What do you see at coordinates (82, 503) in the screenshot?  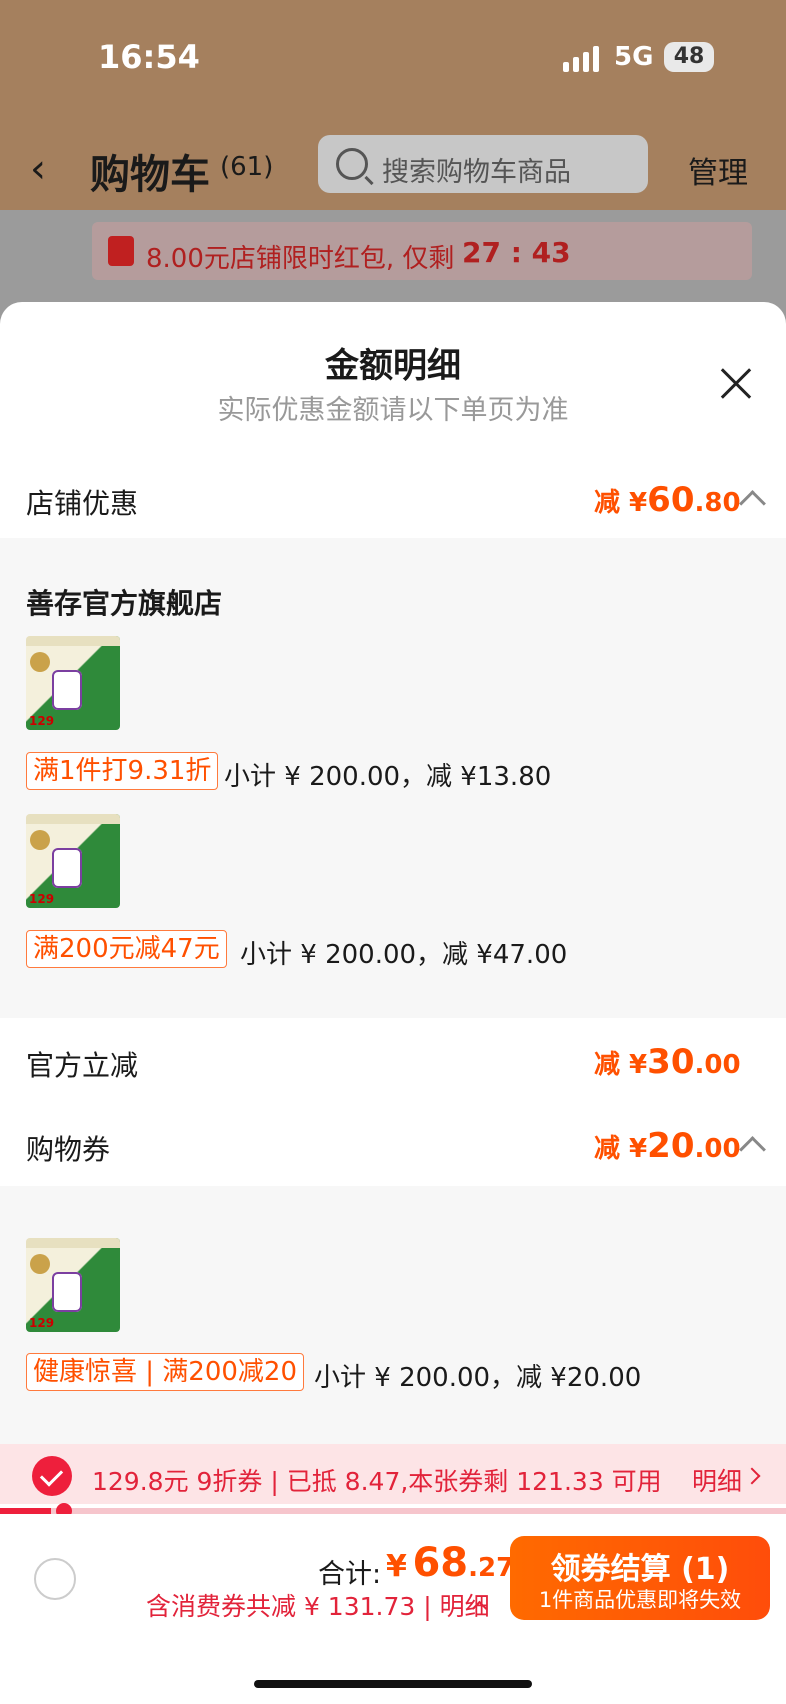 I see `store-discount-label: 店铺优惠` at bounding box center [82, 503].